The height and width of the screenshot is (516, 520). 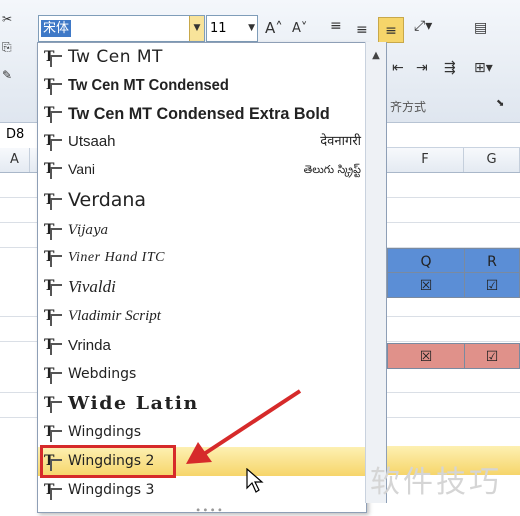 I want to click on font-item-label: Tw Cen MT, so click(x=115, y=57).